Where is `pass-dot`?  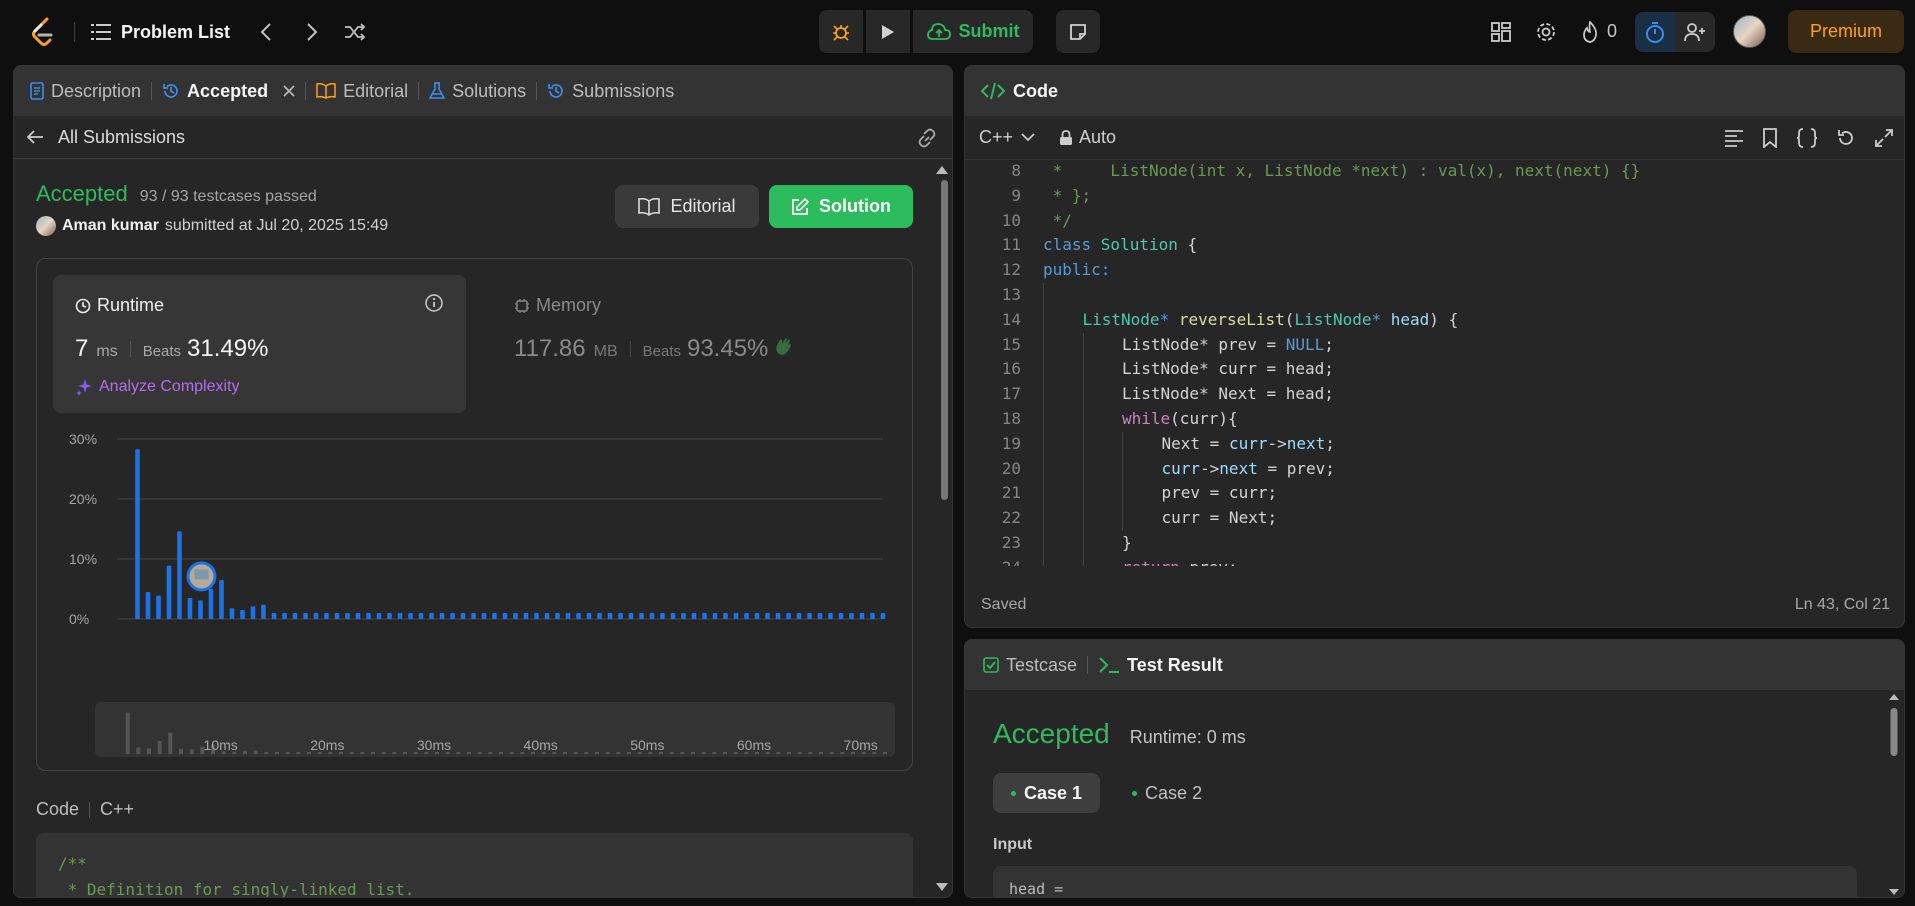 pass-dot is located at coordinates (1135, 793).